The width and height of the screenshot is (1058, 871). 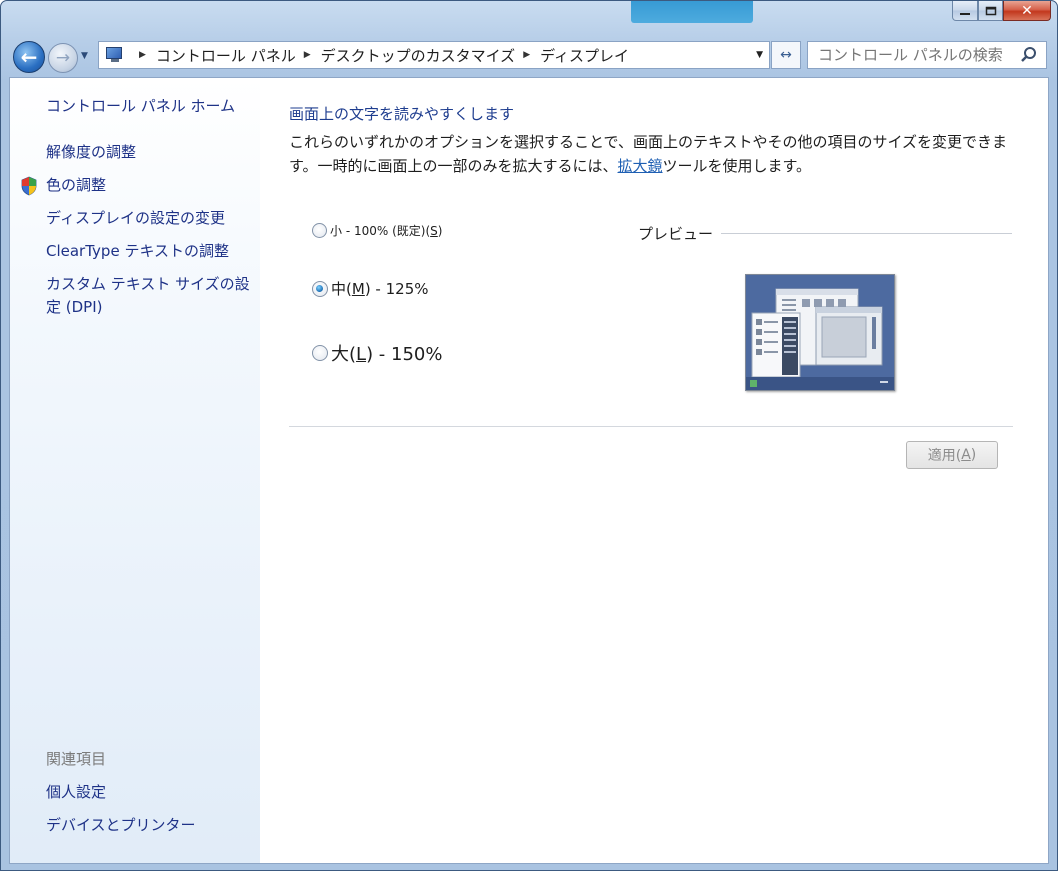 I want to click on preview-divider, so click(x=866, y=233).